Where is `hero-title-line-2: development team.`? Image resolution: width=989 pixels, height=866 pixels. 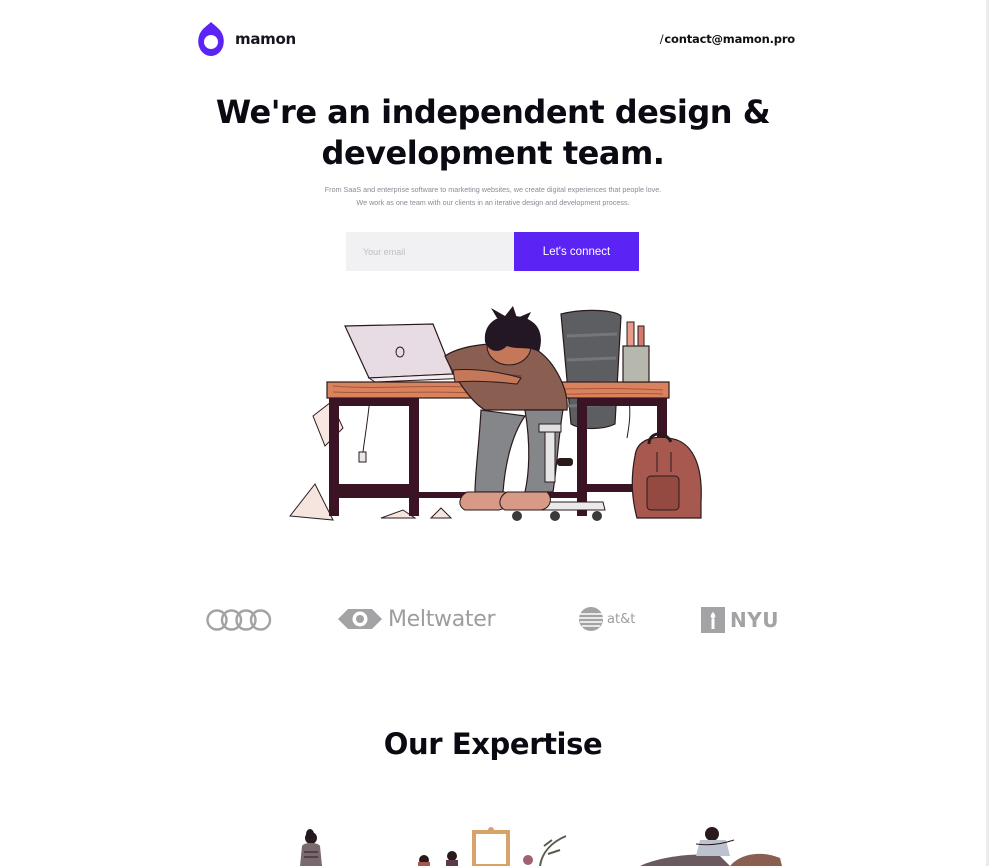 hero-title-line-2: development team. is located at coordinates (493, 153).